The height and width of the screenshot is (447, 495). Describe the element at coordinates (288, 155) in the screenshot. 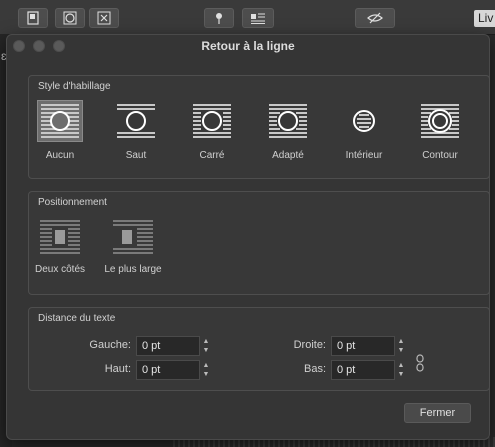

I see `wrap-option-label: Adapté` at that location.